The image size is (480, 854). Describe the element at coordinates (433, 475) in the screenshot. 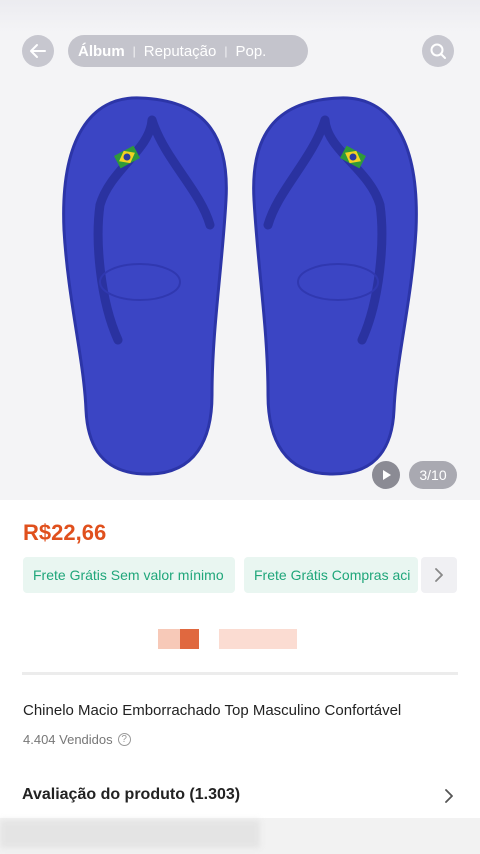

I see `image-counter: 3/10` at that location.